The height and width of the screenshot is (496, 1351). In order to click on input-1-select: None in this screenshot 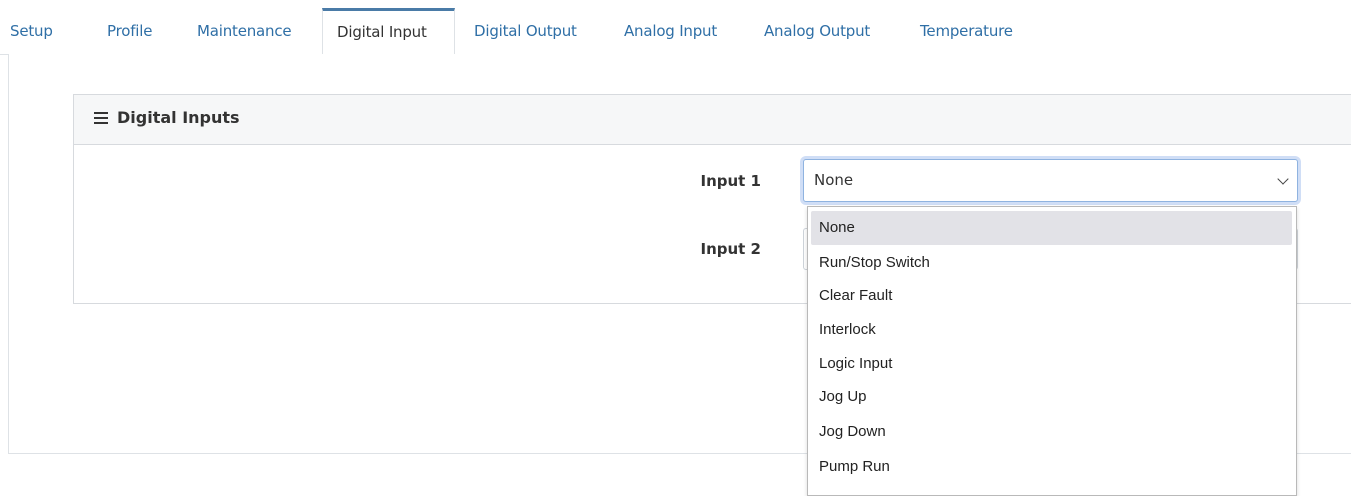, I will do `click(1050, 180)`.